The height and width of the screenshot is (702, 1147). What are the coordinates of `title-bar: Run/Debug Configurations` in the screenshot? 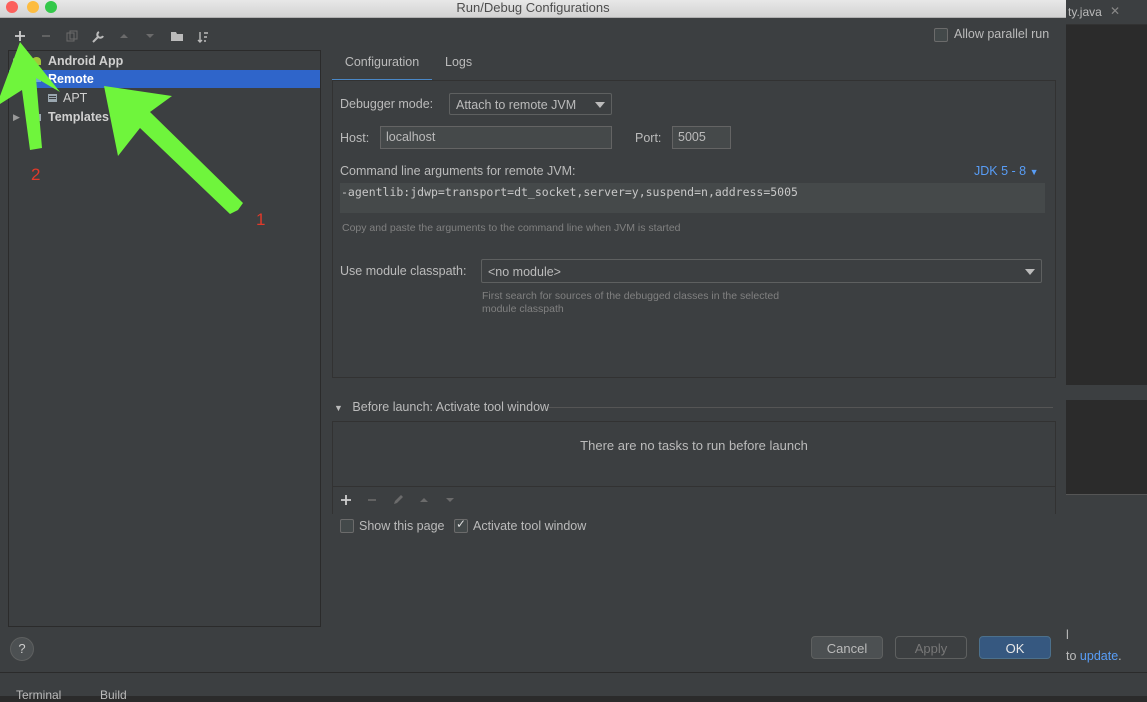 It's located at (533, 9).